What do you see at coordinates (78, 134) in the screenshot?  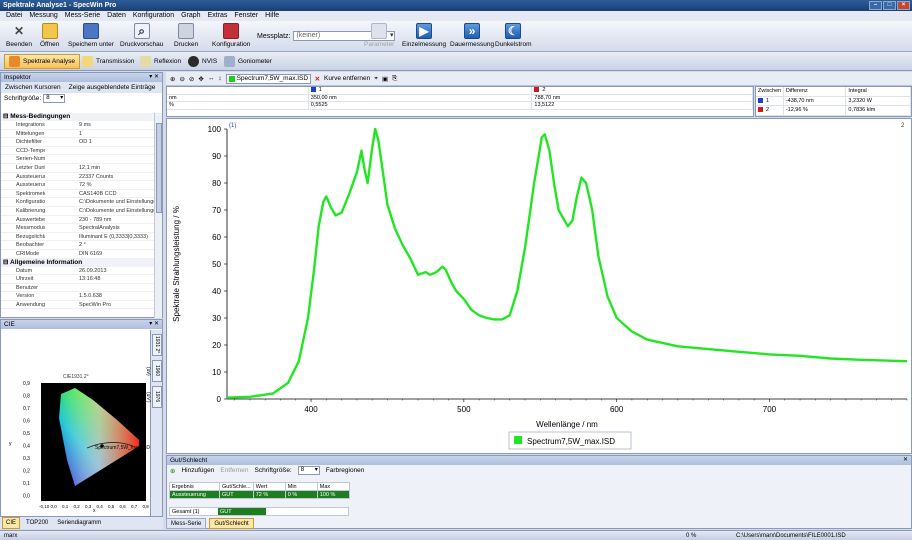 I see `property-row: Mittelungen 1` at bounding box center [78, 134].